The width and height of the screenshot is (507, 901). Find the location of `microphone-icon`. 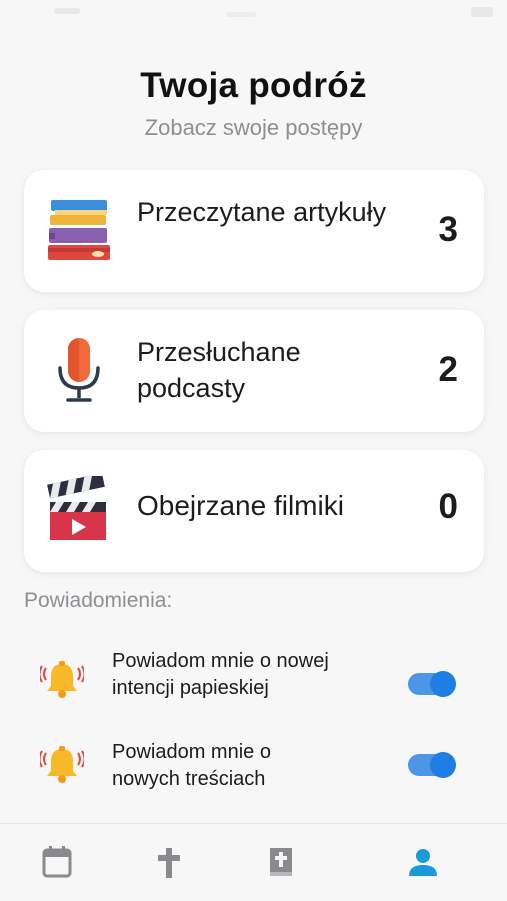

microphone-icon is located at coordinates (79, 370).